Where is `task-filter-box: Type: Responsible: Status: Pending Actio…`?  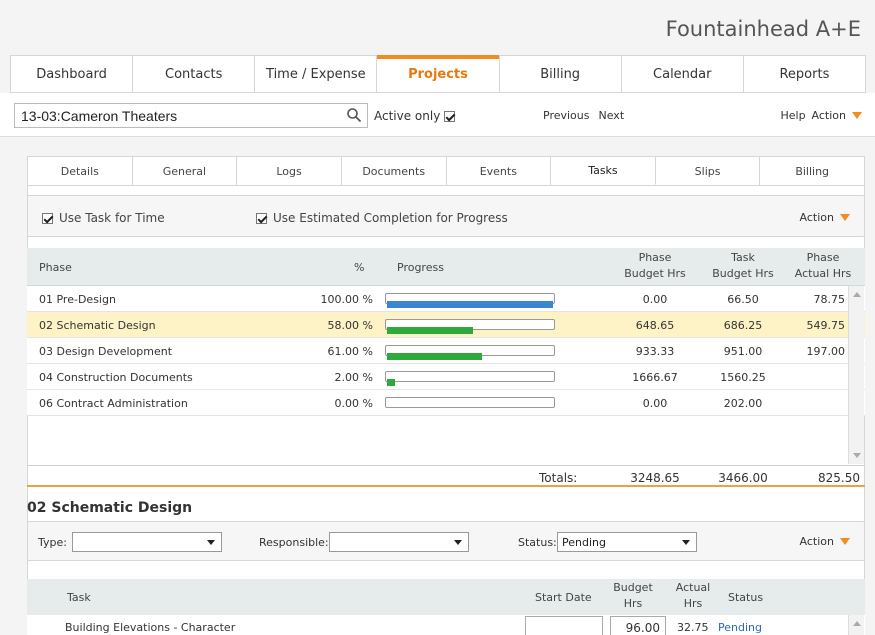
task-filter-box: Type: Responsible: Status: Pending Actio… is located at coordinates (446, 541).